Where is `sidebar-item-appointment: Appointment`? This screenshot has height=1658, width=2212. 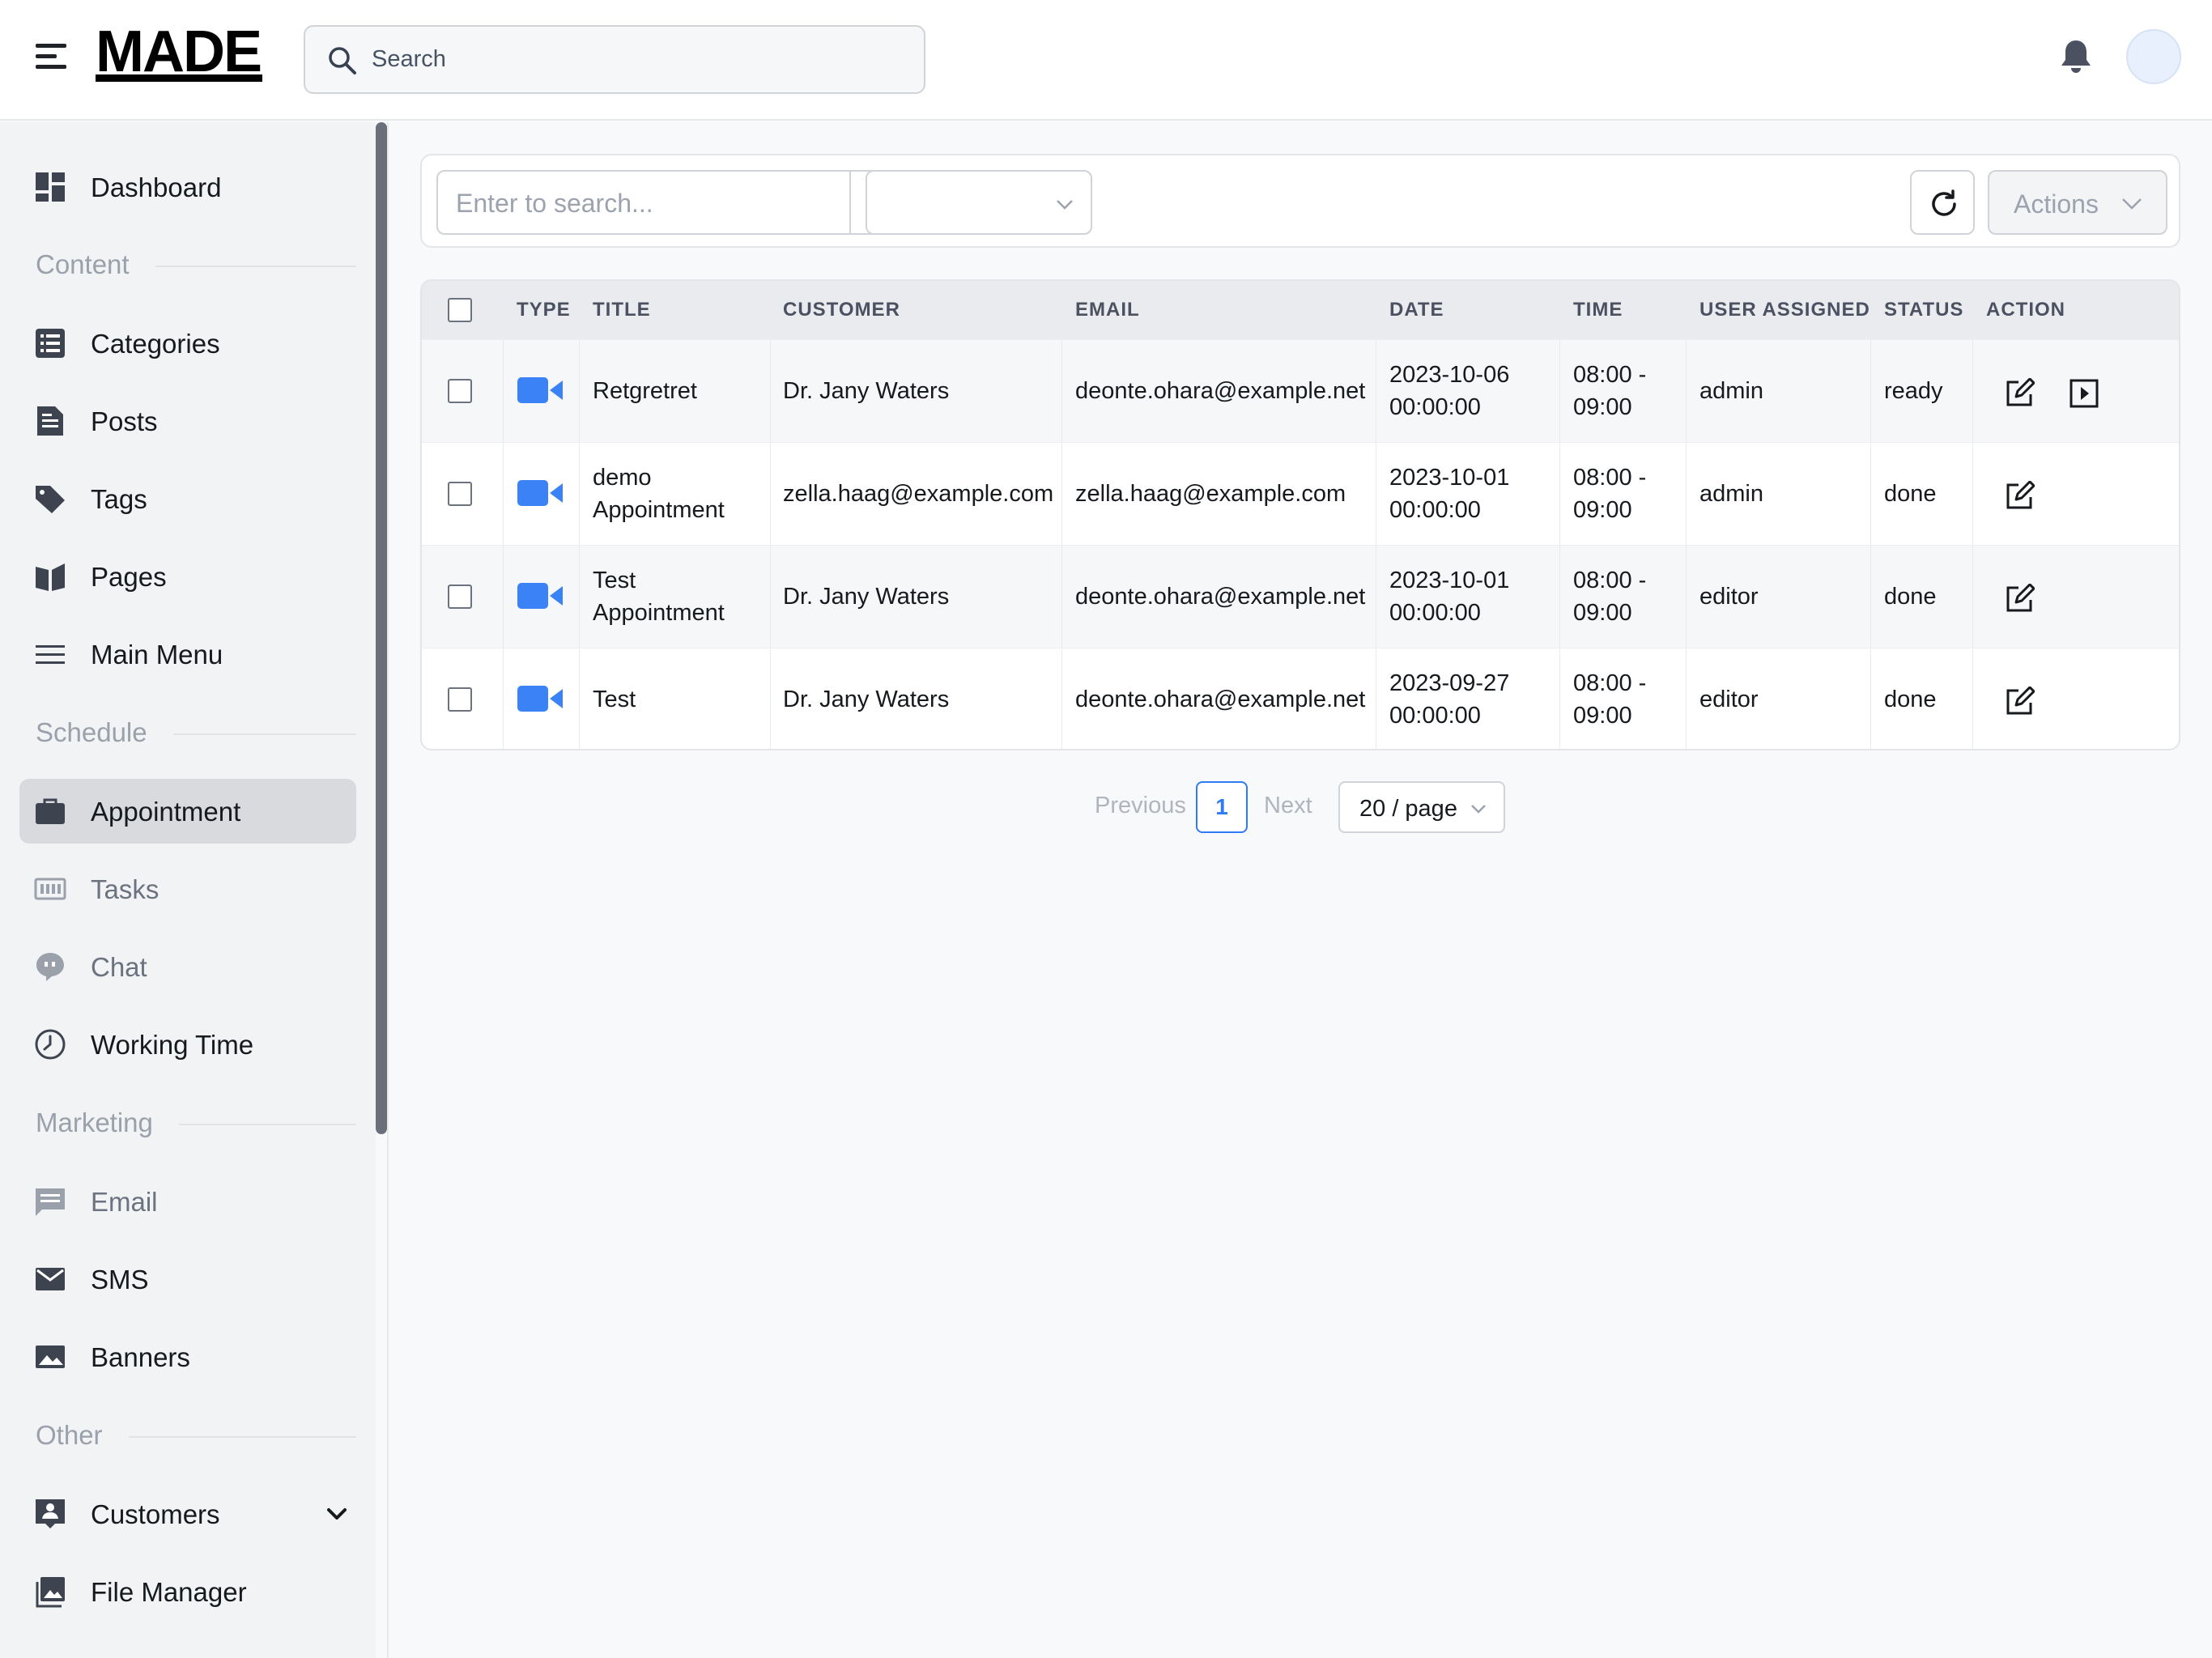
sidebar-item-appointment: Appointment is located at coordinates (187, 811).